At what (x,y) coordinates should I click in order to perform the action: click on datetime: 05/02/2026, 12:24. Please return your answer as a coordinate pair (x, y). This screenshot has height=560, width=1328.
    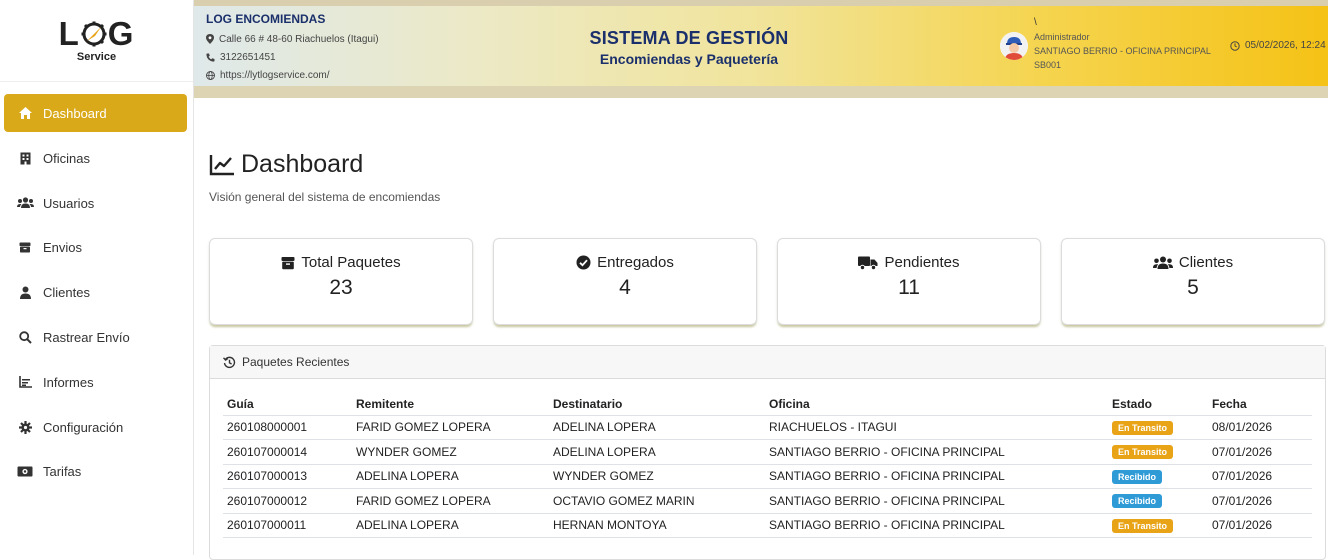
    Looking at the image, I should click on (1278, 45).